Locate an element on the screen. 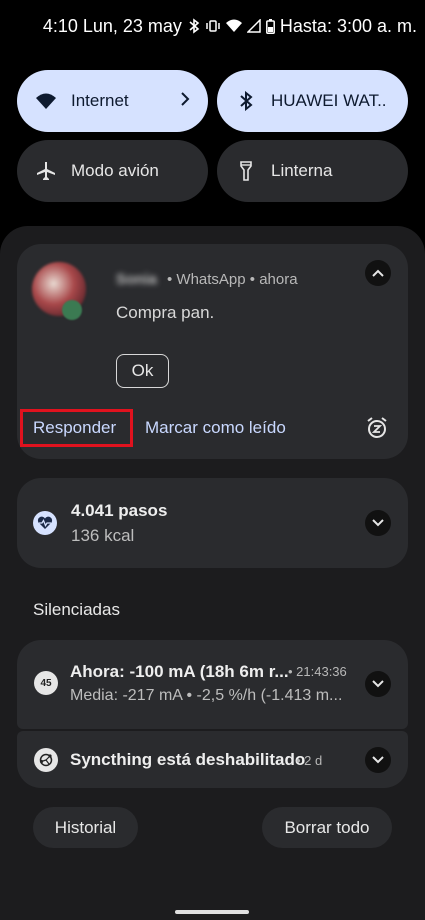  status-bar: 4:10 Lun, 23 may Hasta: 3:00 a. m. is located at coordinates (212, 26).